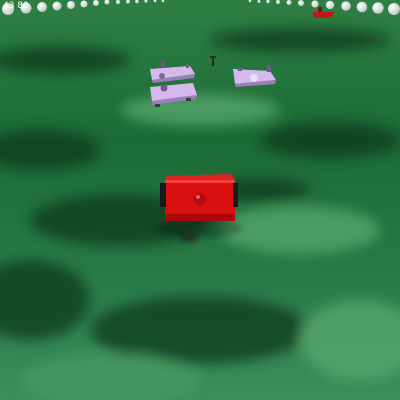 This screenshot has width=400, height=400. I want to click on hud-counter: 43 80, so click(16, 6).